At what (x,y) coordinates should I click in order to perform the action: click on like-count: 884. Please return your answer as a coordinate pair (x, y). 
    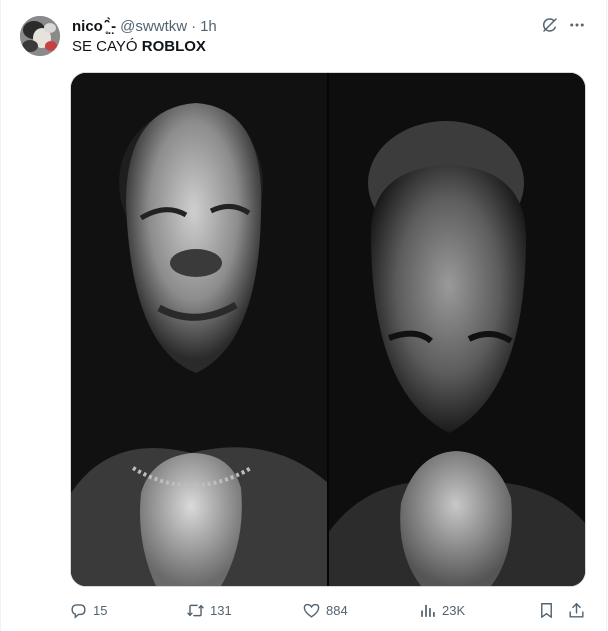
    Looking at the image, I should click on (337, 610).